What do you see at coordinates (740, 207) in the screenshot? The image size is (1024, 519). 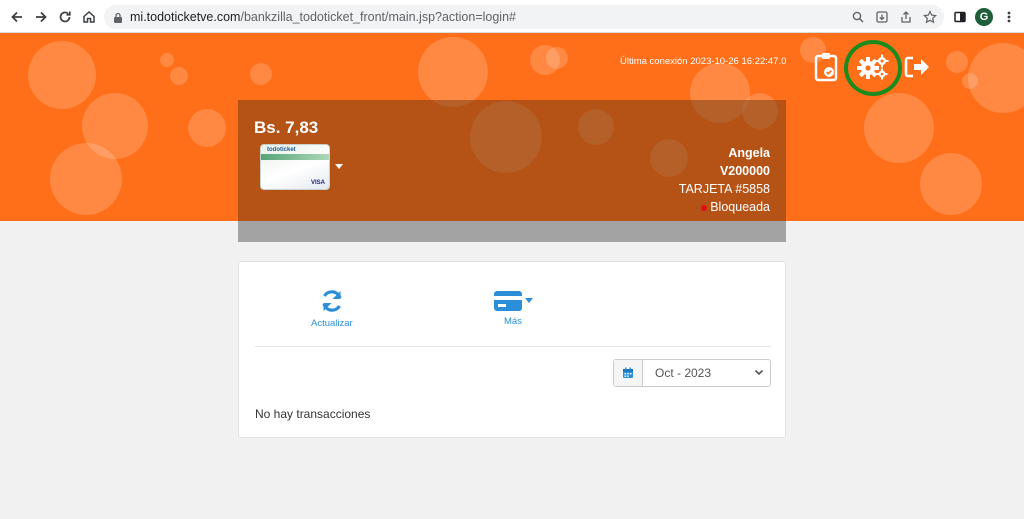 I see `card-status-text: Bloqueada` at bounding box center [740, 207].